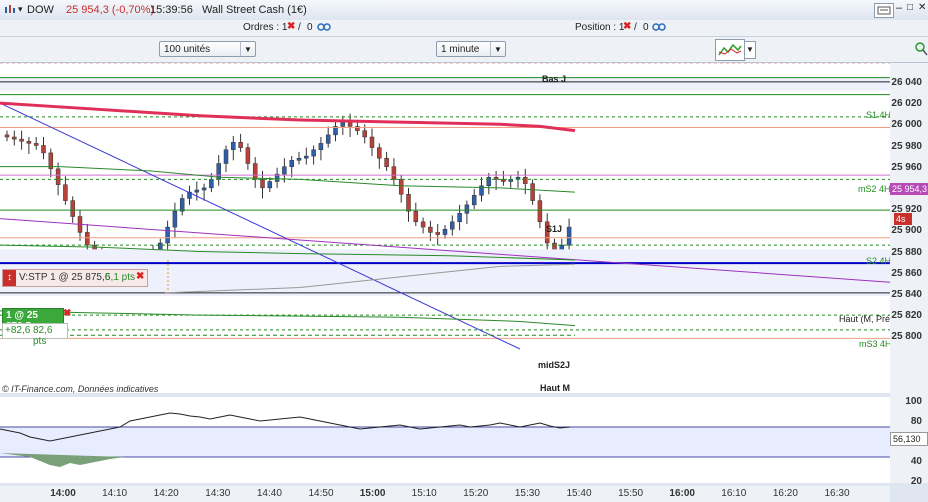 The width and height of the screenshot is (928, 502). Describe the element at coordinates (9, 278) in the screenshot. I see `drag-order-icon: ↕` at that location.